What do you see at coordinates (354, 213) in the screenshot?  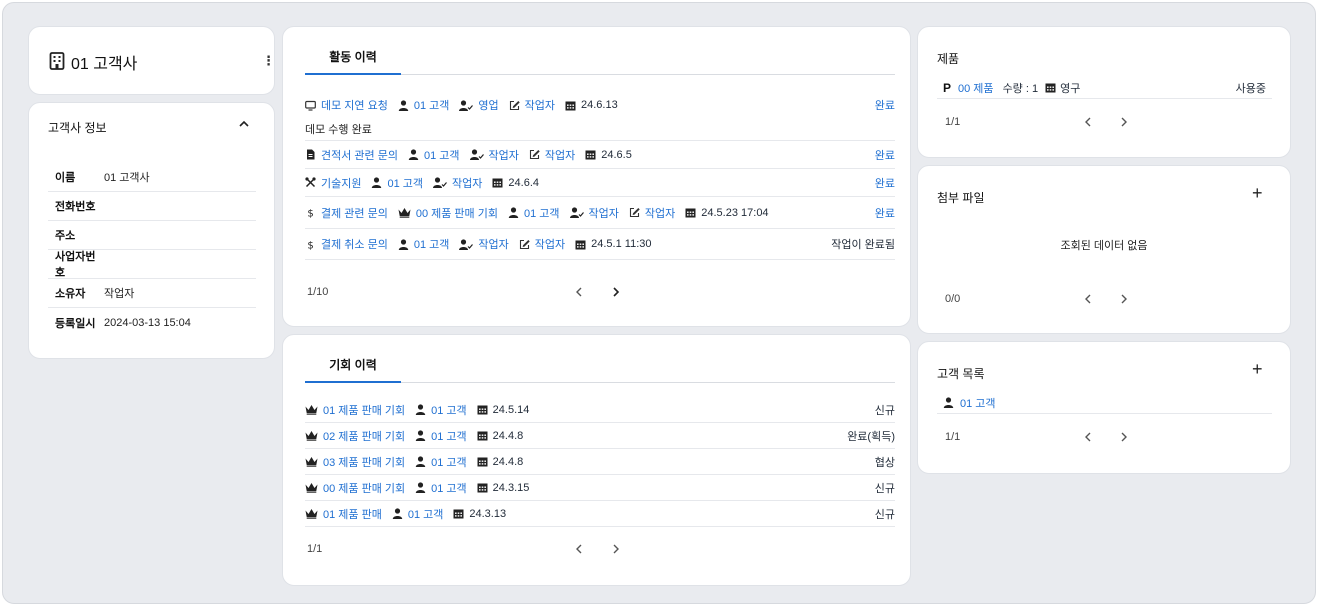 I see `meta-text: 결제 관련 문의` at bounding box center [354, 213].